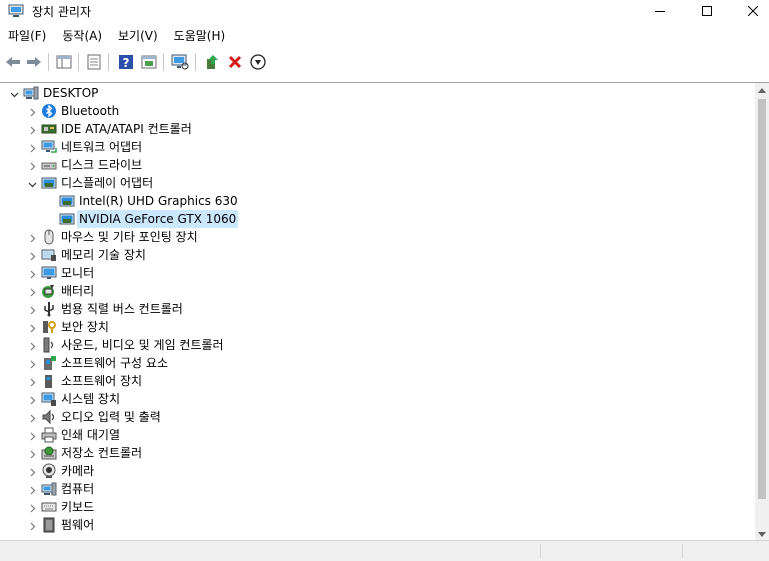  I want to click on tree-item: 오디오 입력 및 출력, so click(377, 417).